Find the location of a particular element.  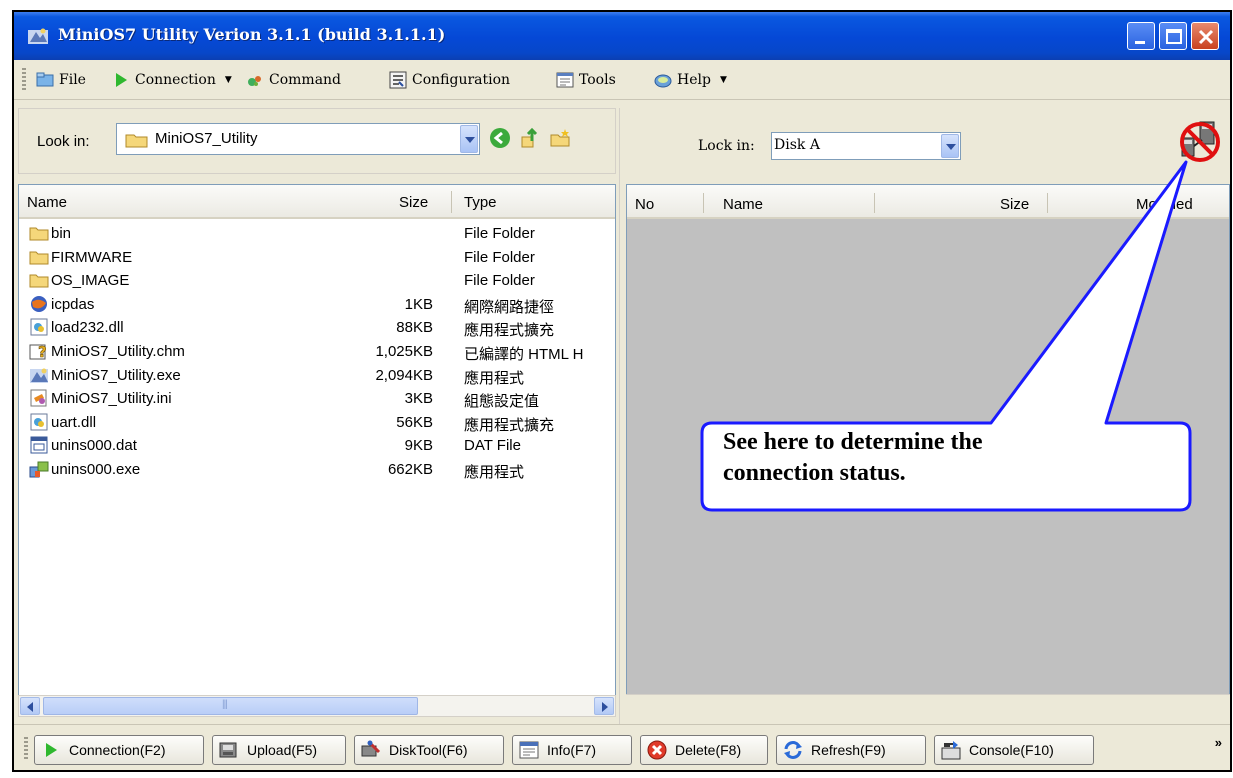

info-button: Info(F7) is located at coordinates (572, 750).